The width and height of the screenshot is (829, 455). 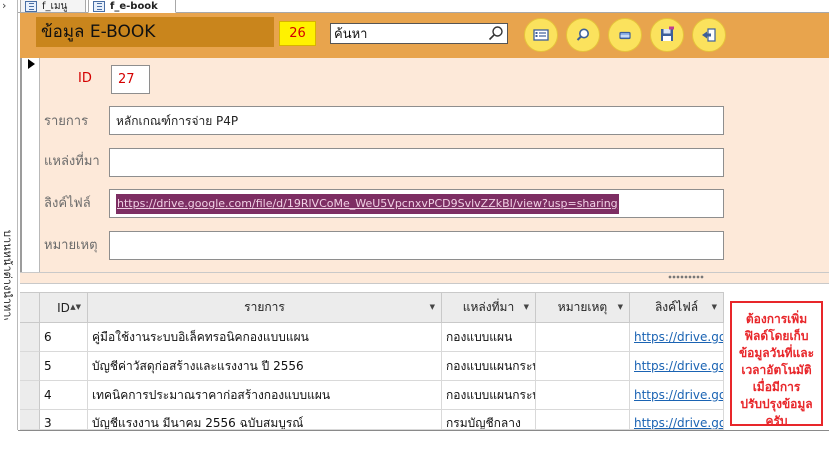 I want to click on cell-item: บัญชีค่าวัสดุก่อสร้างและแรงงาน ปี 2556, so click(x=265, y=366).